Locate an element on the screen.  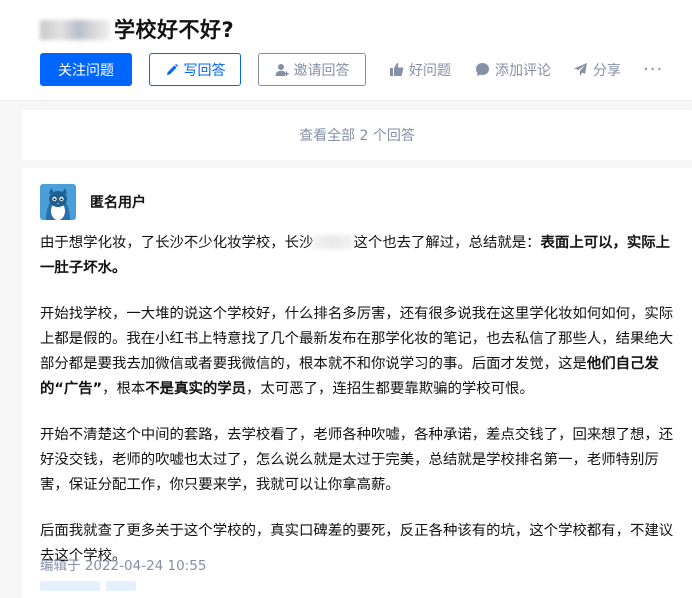
follow-question-button: 关注问题 is located at coordinates (86, 69).